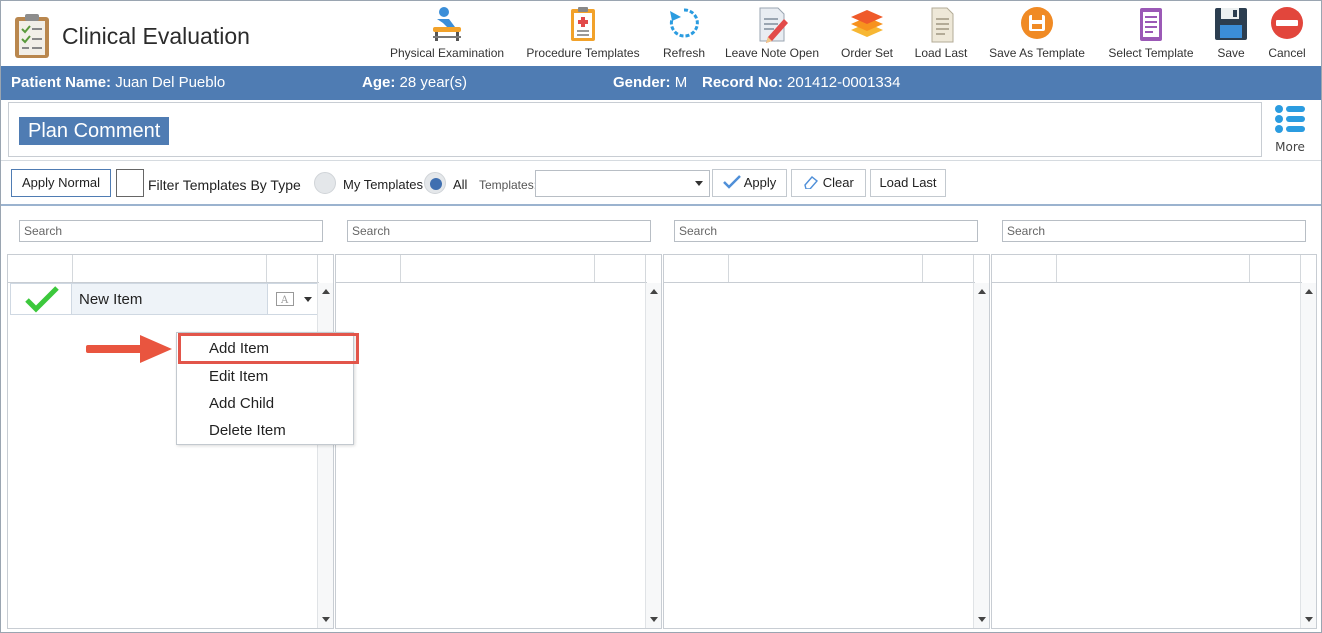  What do you see at coordinates (238, 376) in the screenshot?
I see `menu-item-edit-item: Edit Item` at bounding box center [238, 376].